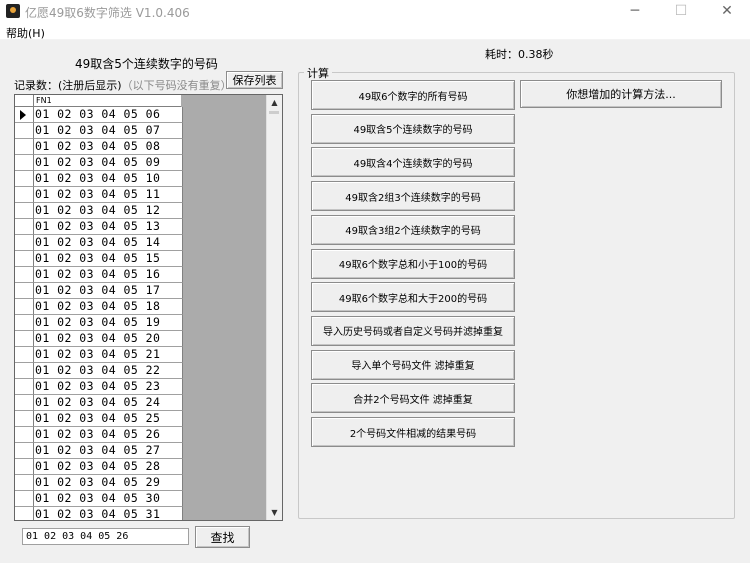 The image size is (750, 563). What do you see at coordinates (108, 403) in the screenshot?
I see `table-cell: 01 02 03 04 05 24` at bounding box center [108, 403].